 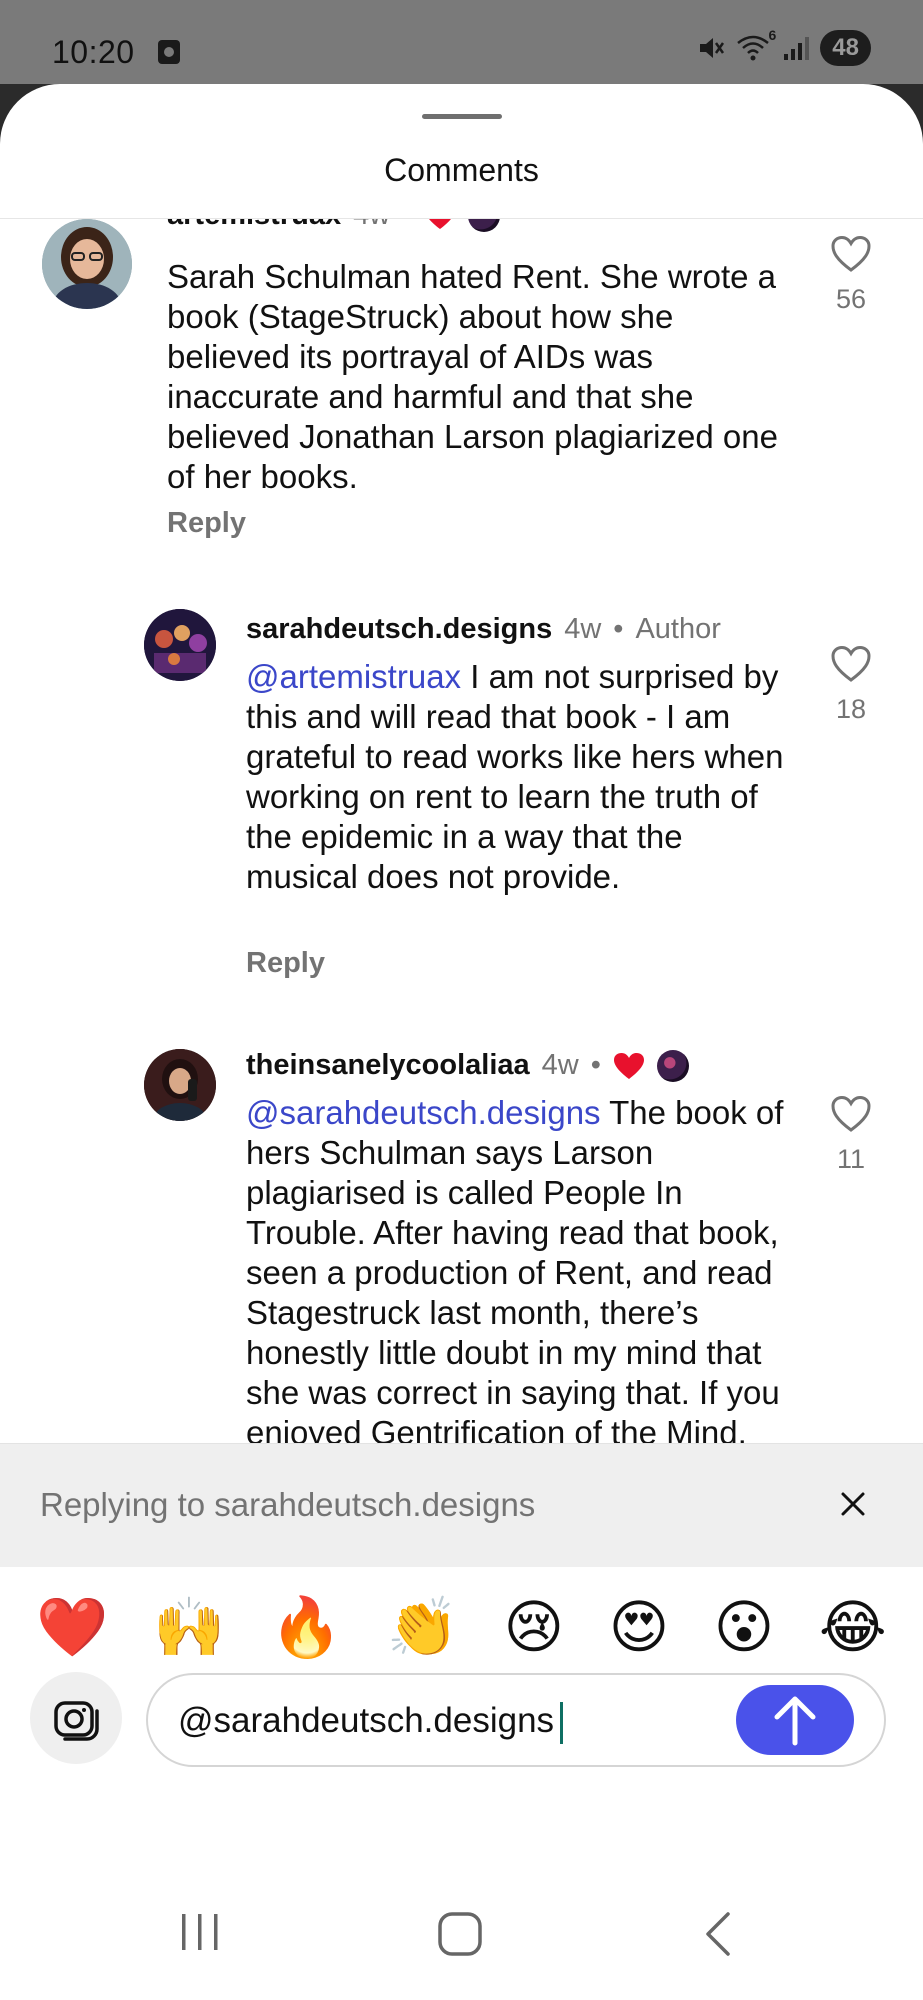 What do you see at coordinates (189, 1627) in the screenshot?
I see `emoji-raised-hands: 🙌` at bounding box center [189, 1627].